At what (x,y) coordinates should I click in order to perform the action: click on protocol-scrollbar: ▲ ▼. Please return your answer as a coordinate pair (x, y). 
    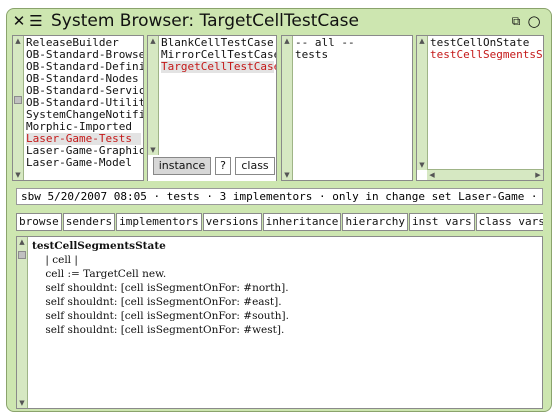
    Looking at the image, I should click on (287, 108).